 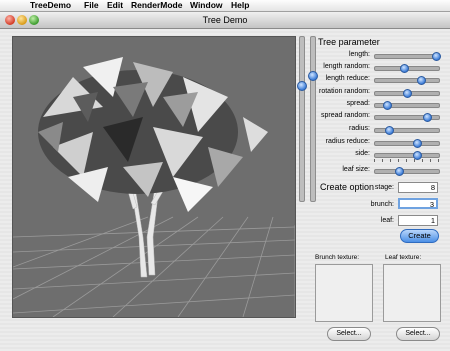 I want to click on spread-label: spread:, so click(x=358, y=103).